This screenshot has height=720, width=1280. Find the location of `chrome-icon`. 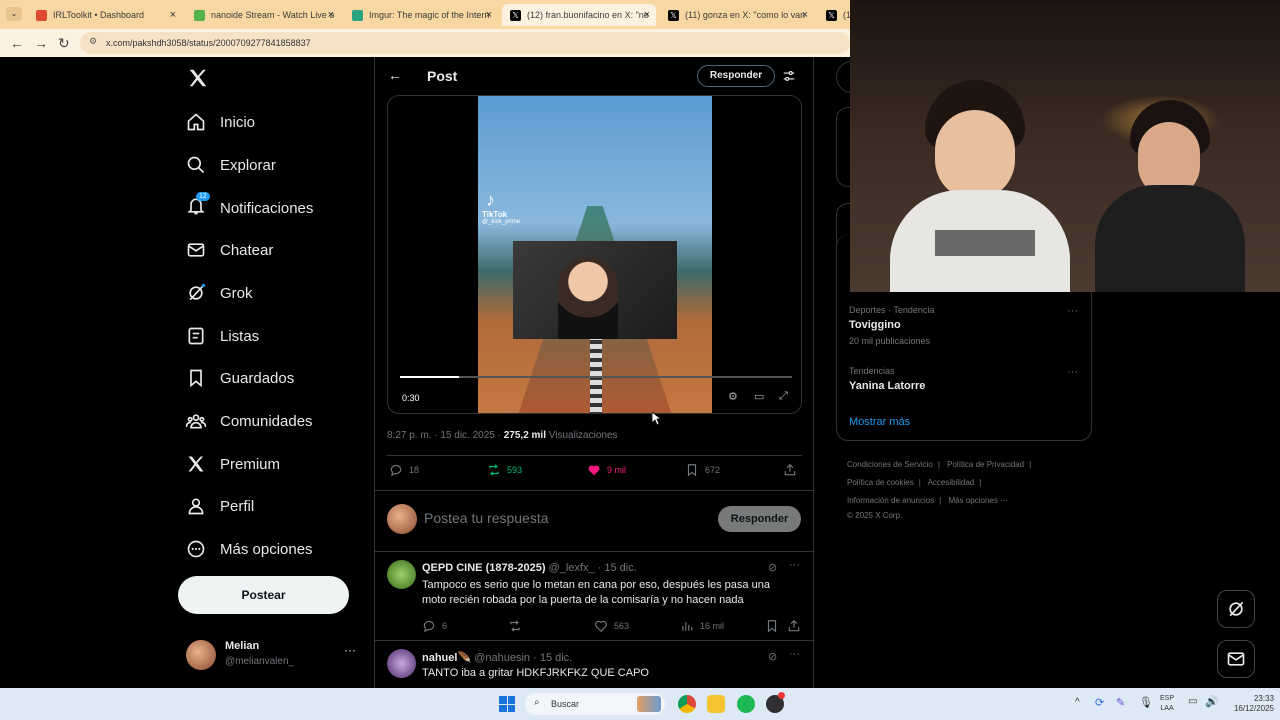

chrome-icon is located at coordinates (687, 704).